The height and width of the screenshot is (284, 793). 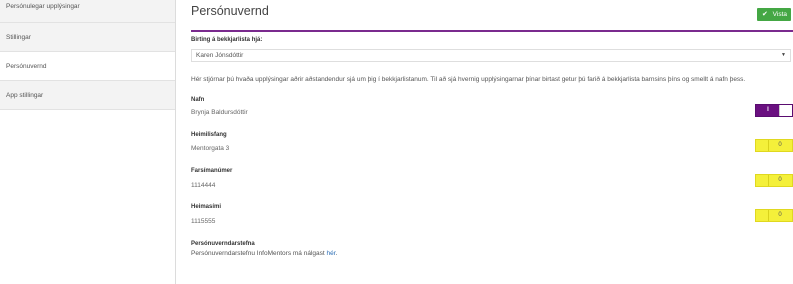 I want to click on privacy-policy-period: ., so click(x=336, y=253).